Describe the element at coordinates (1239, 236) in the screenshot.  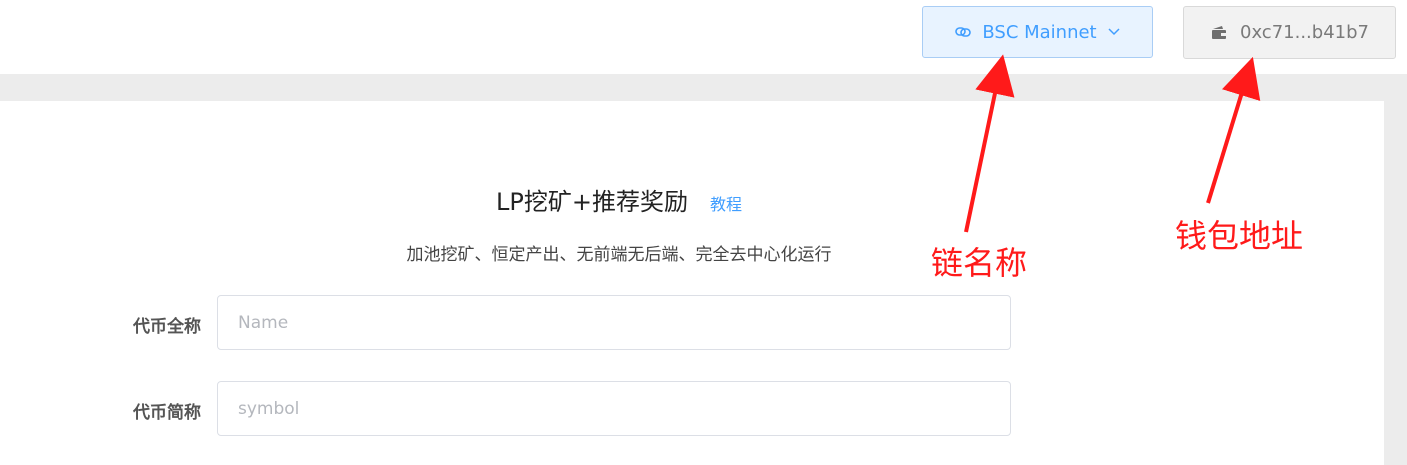
I see `wallet-annotation: 钱包地址` at that location.